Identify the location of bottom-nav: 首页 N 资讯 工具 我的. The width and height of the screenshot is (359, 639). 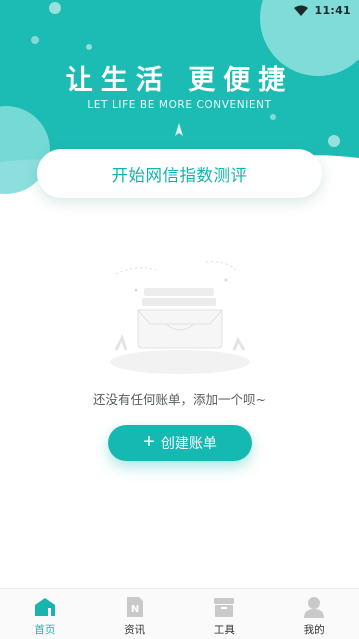
(179, 613).